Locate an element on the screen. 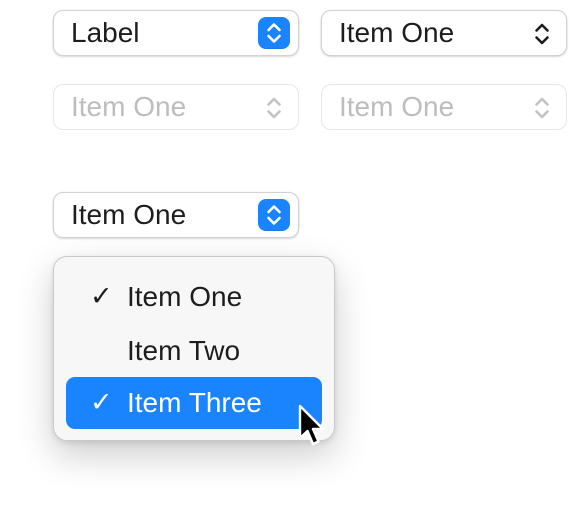  label-popup-button: Label is located at coordinates (176, 33).